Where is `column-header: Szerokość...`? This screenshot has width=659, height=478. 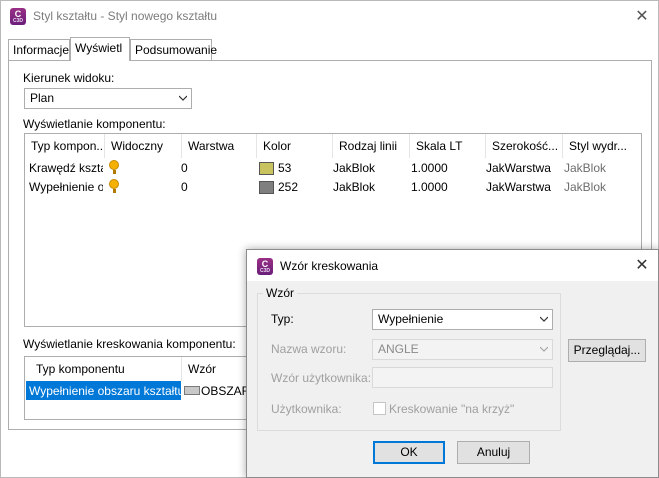
column-header: Szerokość... is located at coordinates (524, 146).